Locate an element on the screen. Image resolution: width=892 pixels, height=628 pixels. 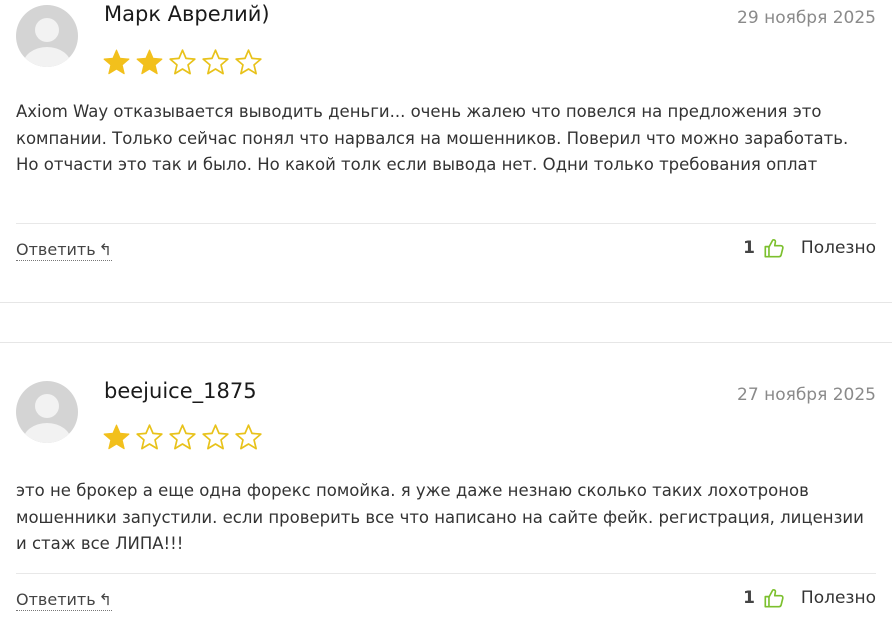
review-date: 27 ноября 2025 is located at coordinates (806, 395).